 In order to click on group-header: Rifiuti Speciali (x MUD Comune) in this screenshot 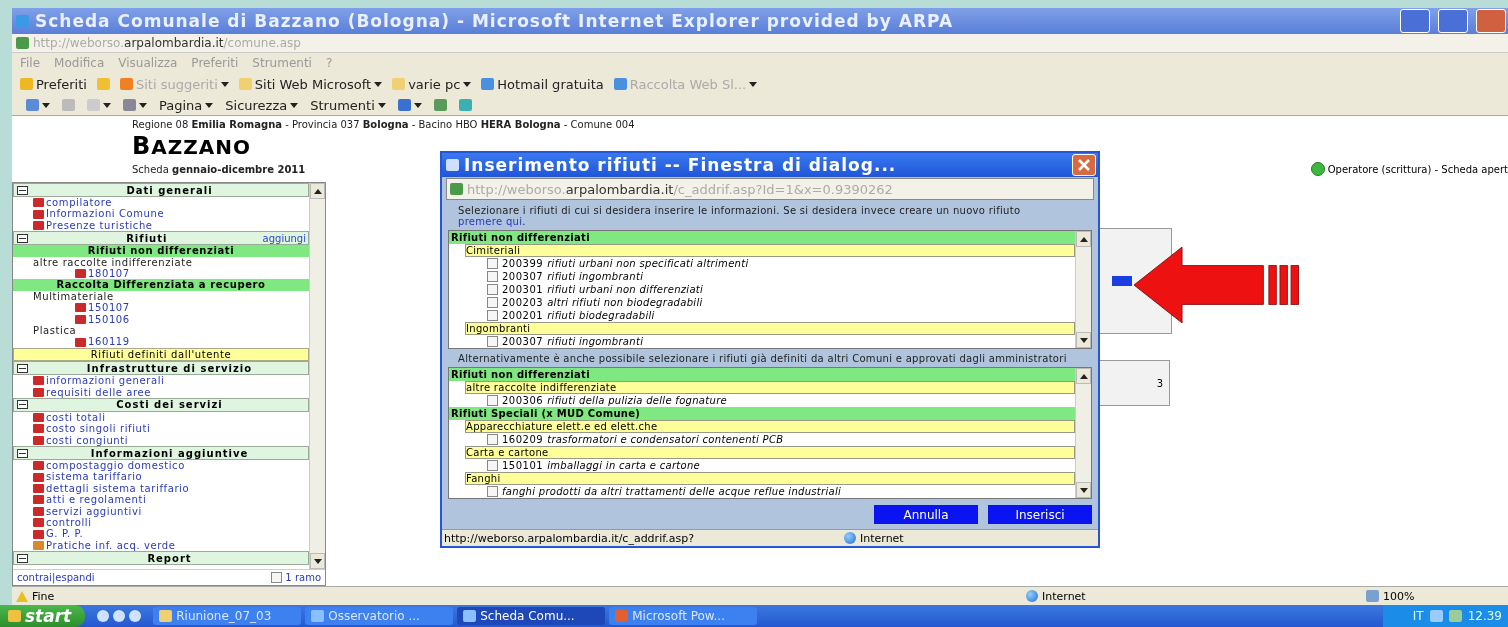, I will do `click(762, 413)`.